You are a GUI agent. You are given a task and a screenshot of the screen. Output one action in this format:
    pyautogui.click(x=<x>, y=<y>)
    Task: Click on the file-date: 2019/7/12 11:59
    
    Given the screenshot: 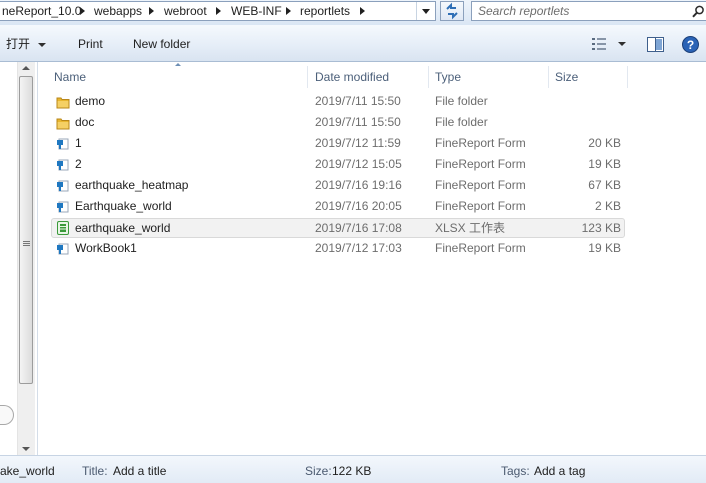 What is the action you would take?
    pyautogui.click(x=358, y=143)
    